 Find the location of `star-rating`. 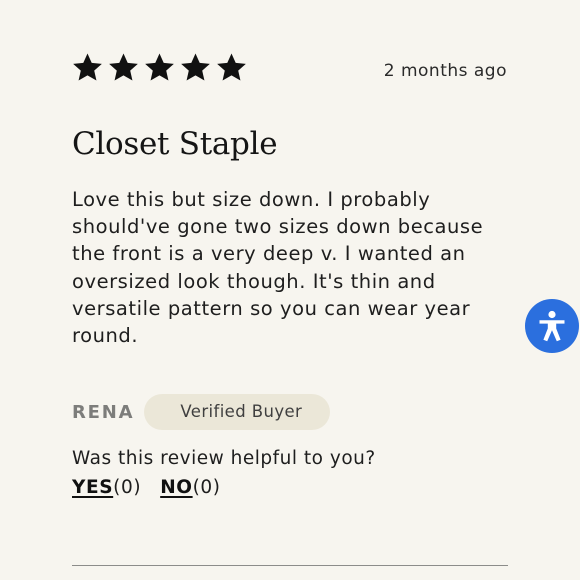

star-rating is located at coordinates (159, 70).